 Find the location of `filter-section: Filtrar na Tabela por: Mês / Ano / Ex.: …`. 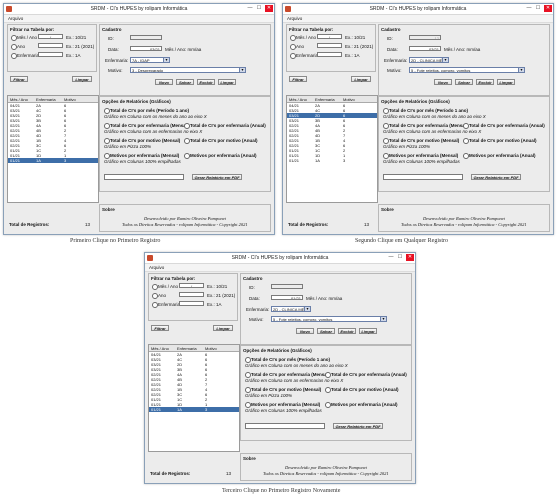

filter-section: Filtrar na Tabela por: Mês / Ano / Ex.: … is located at coordinates (331, 48).